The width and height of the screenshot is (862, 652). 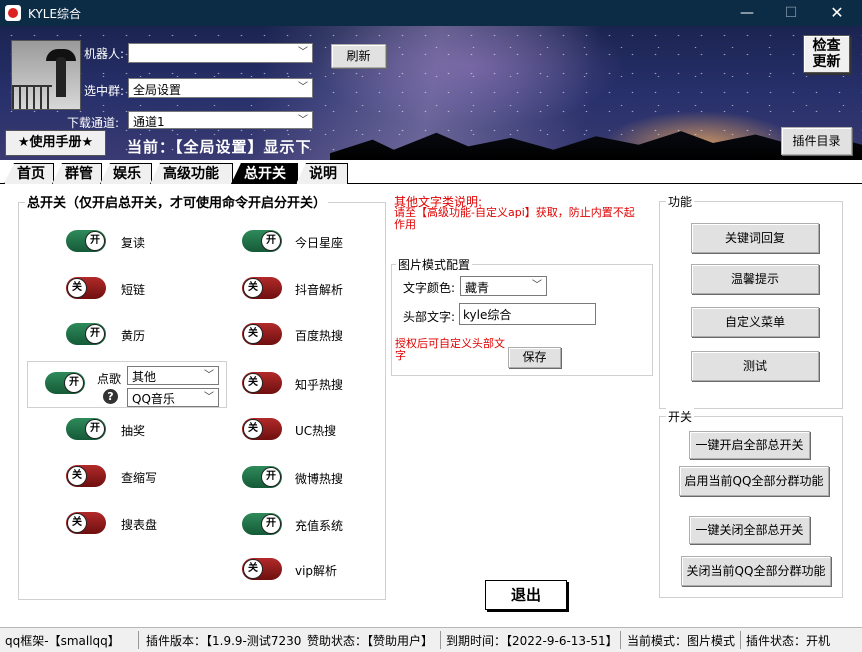 What do you see at coordinates (429, 288) in the screenshot?
I see `text-color-label: 文字颜色:` at bounding box center [429, 288].